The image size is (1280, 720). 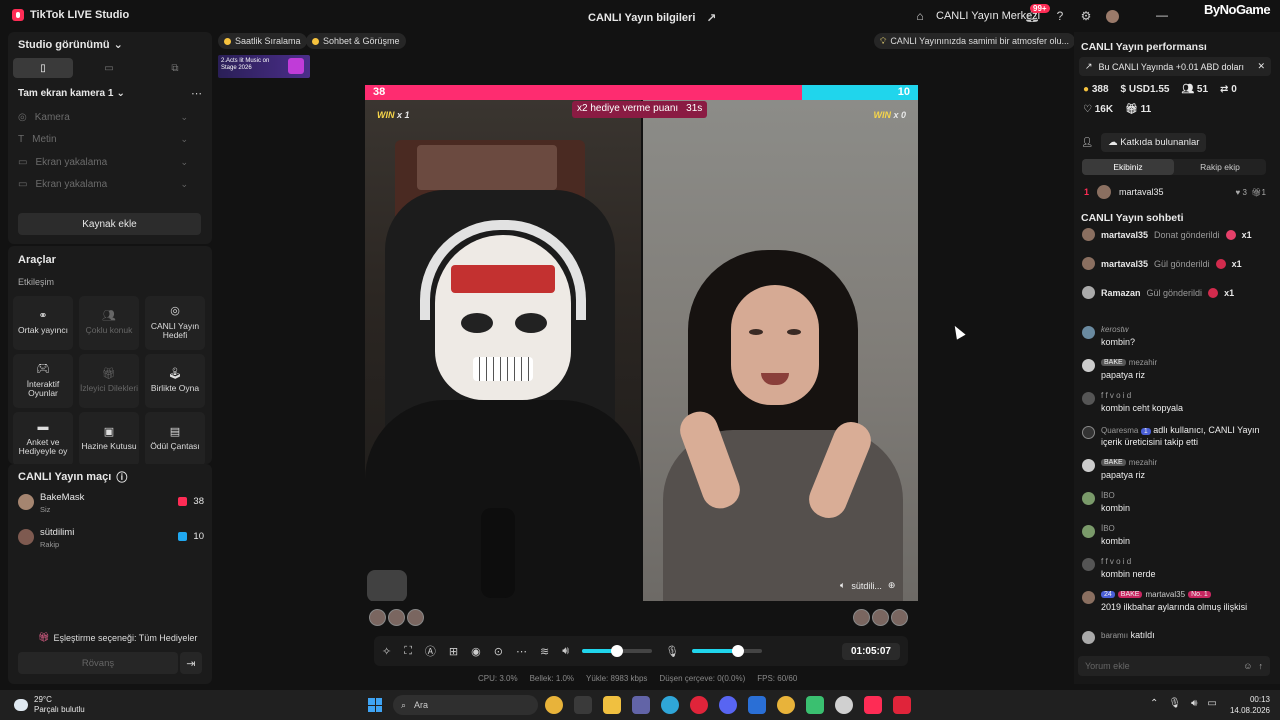 I want to click on headboard, so click(x=487, y=167).